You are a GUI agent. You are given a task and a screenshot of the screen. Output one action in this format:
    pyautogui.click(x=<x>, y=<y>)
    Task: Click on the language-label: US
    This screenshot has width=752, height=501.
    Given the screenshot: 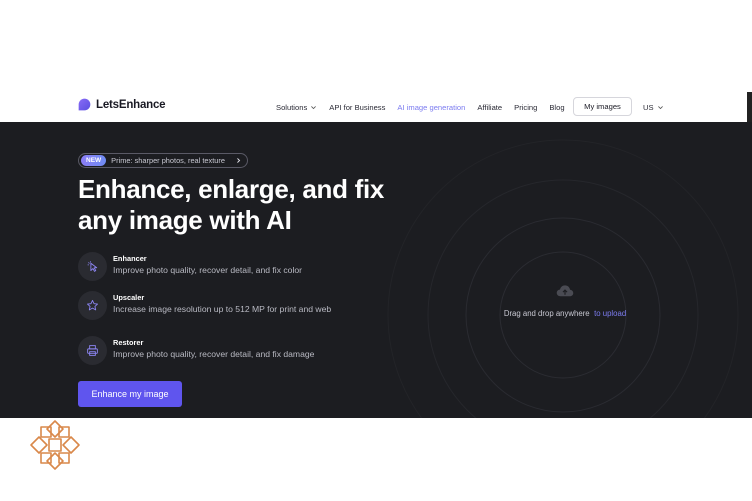 What is the action you would take?
    pyautogui.click(x=648, y=107)
    